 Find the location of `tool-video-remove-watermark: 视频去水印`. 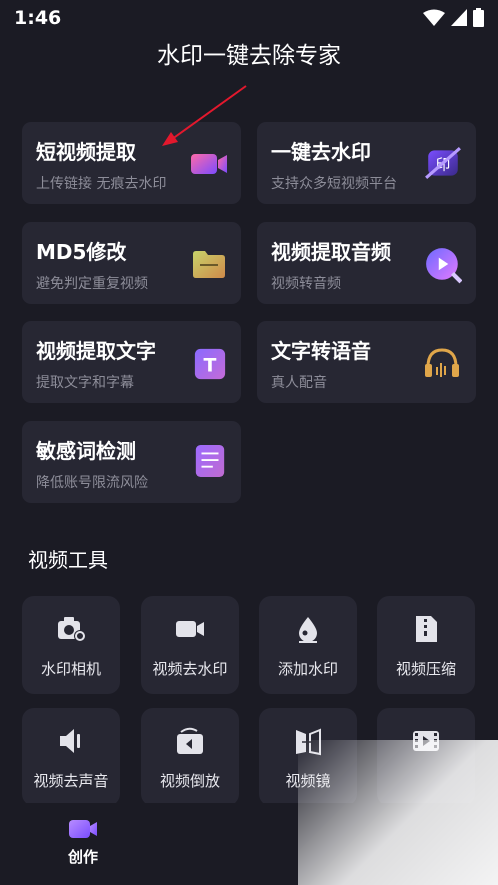

tool-video-remove-watermark: 视频去水印 is located at coordinates (190, 645).